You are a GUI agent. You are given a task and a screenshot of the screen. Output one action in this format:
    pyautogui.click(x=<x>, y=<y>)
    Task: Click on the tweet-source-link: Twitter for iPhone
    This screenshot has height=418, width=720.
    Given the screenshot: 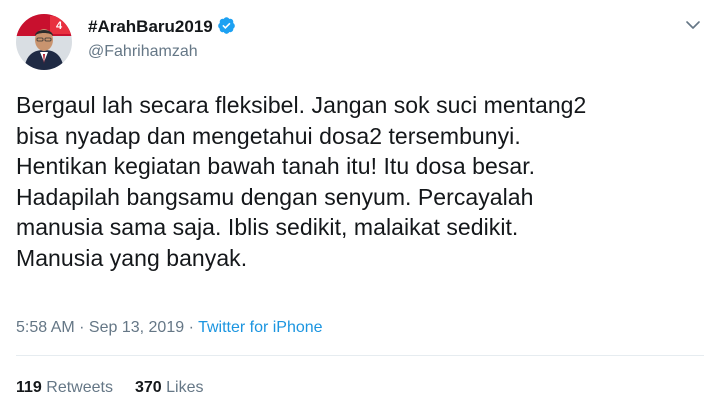 What is the action you would take?
    pyautogui.click(x=260, y=327)
    